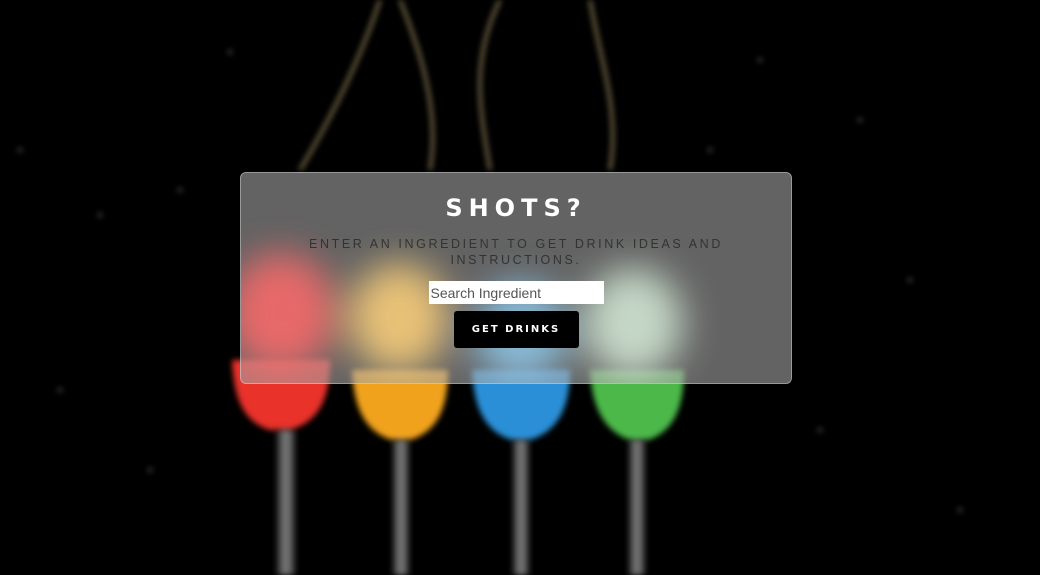 The width and height of the screenshot is (1040, 575). I want to click on get-drinks-button: GET DRINKS, so click(516, 329).